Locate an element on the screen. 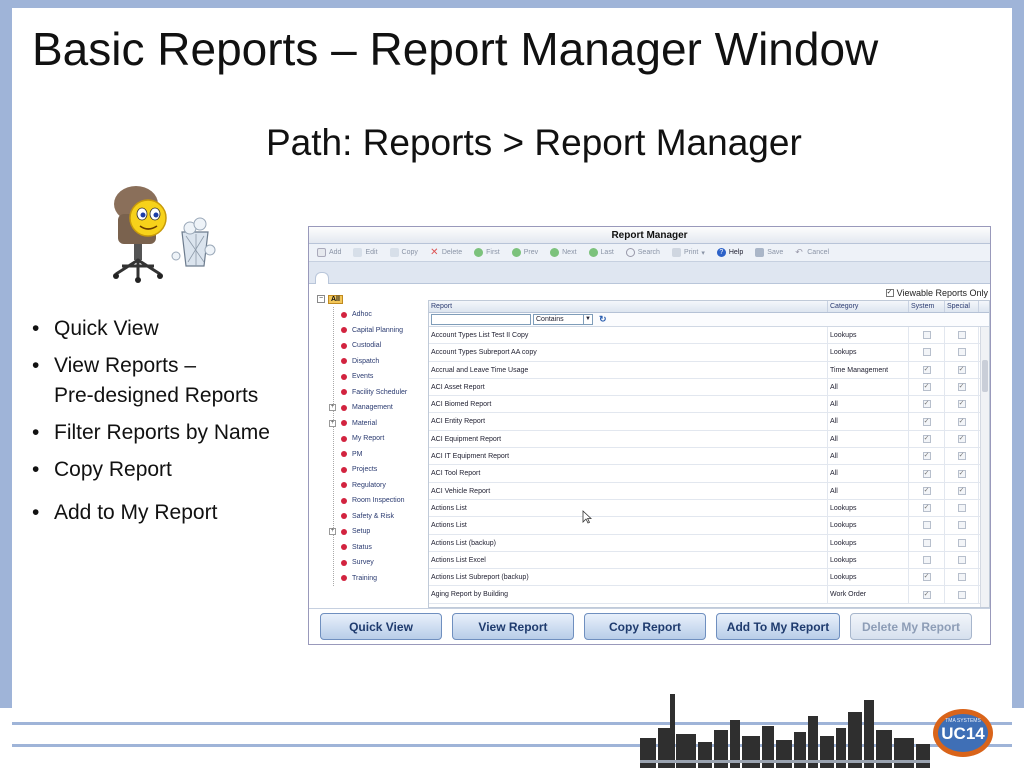 The width and height of the screenshot is (1024, 768). toolbar-add-button: Add is located at coordinates (329, 252).